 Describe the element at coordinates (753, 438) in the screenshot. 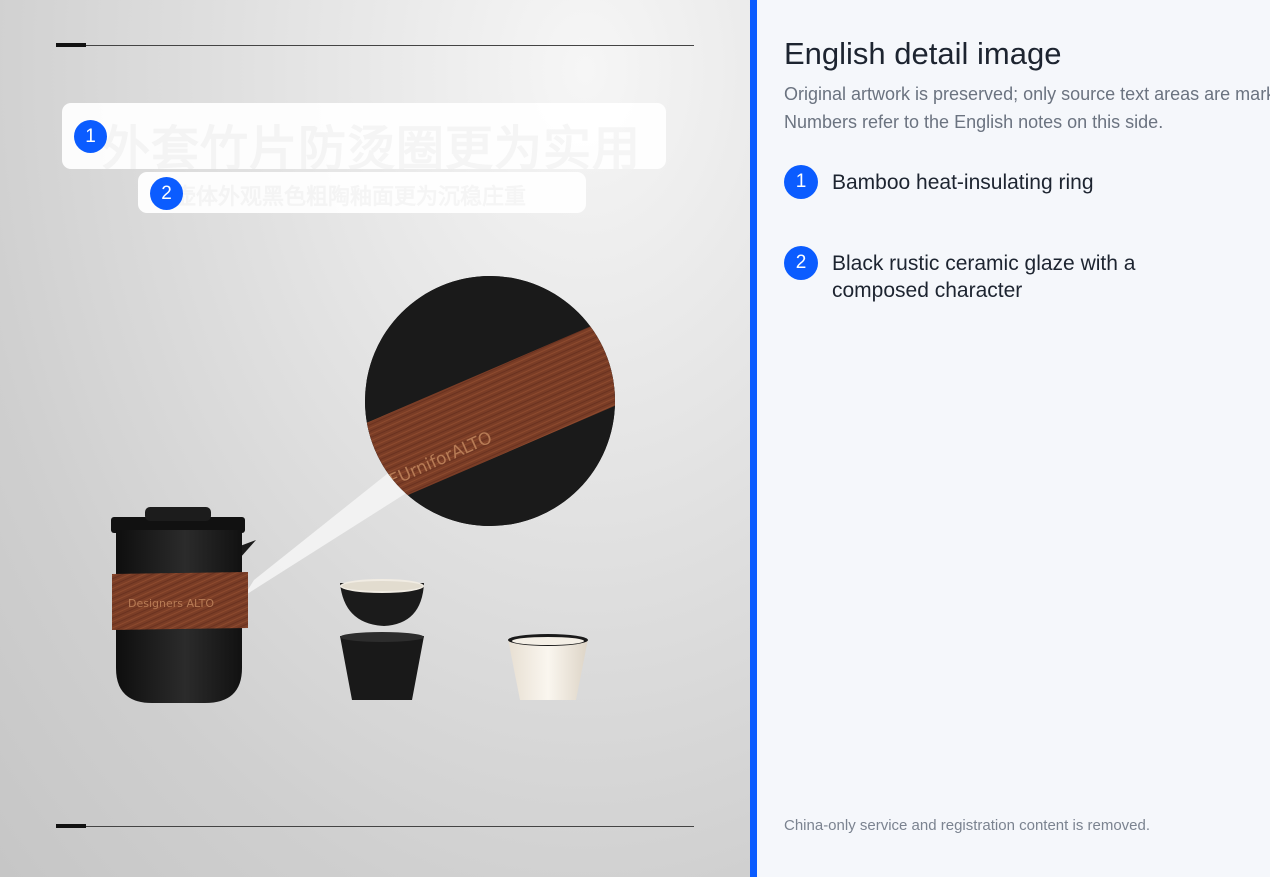

I see `accent-divider` at that location.